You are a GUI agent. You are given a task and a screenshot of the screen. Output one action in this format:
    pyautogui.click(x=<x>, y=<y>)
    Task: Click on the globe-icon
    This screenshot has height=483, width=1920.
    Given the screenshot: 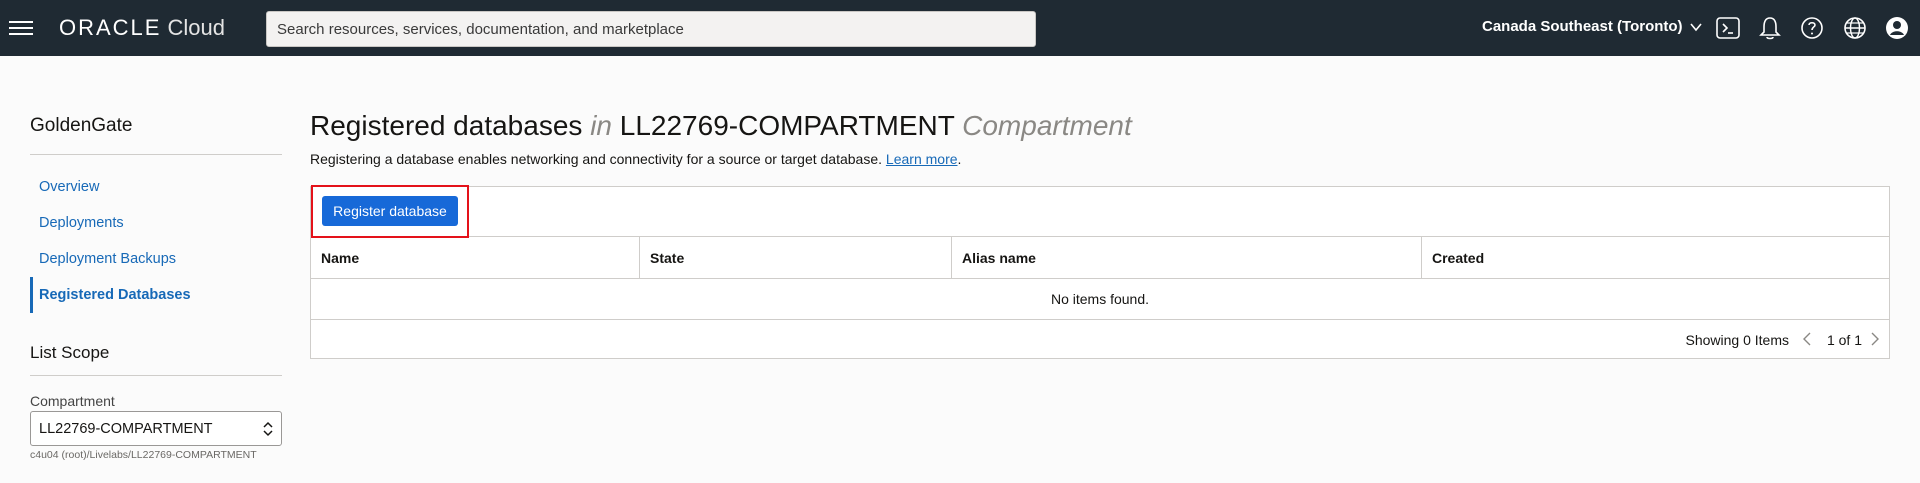 What is the action you would take?
    pyautogui.click(x=1855, y=28)
    